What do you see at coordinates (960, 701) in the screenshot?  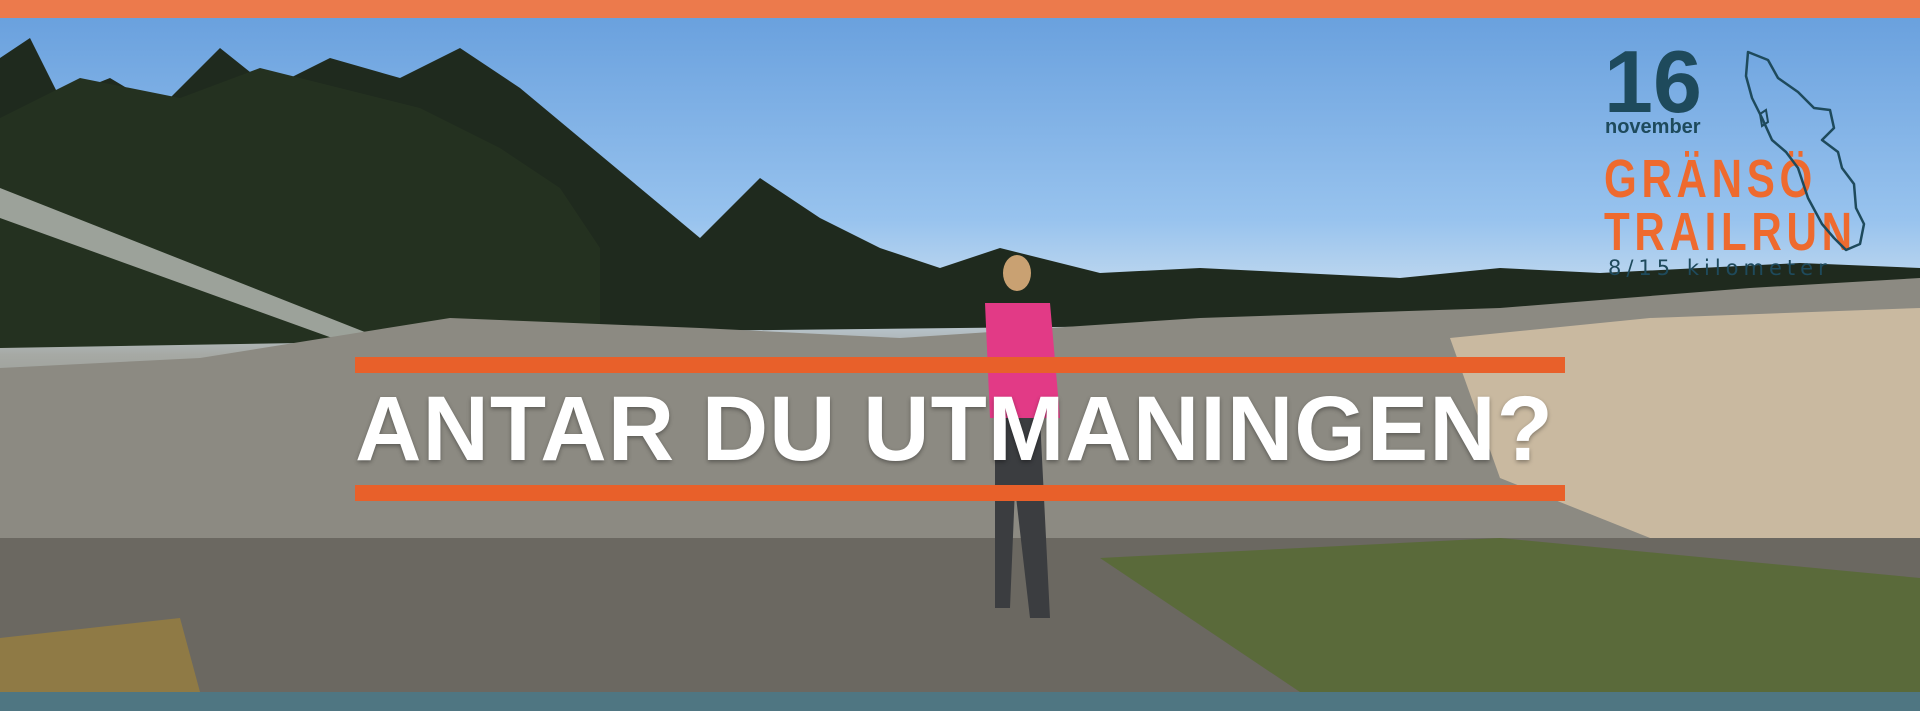 I see `bottom-accent-bar` at bounding box center [960, 701].